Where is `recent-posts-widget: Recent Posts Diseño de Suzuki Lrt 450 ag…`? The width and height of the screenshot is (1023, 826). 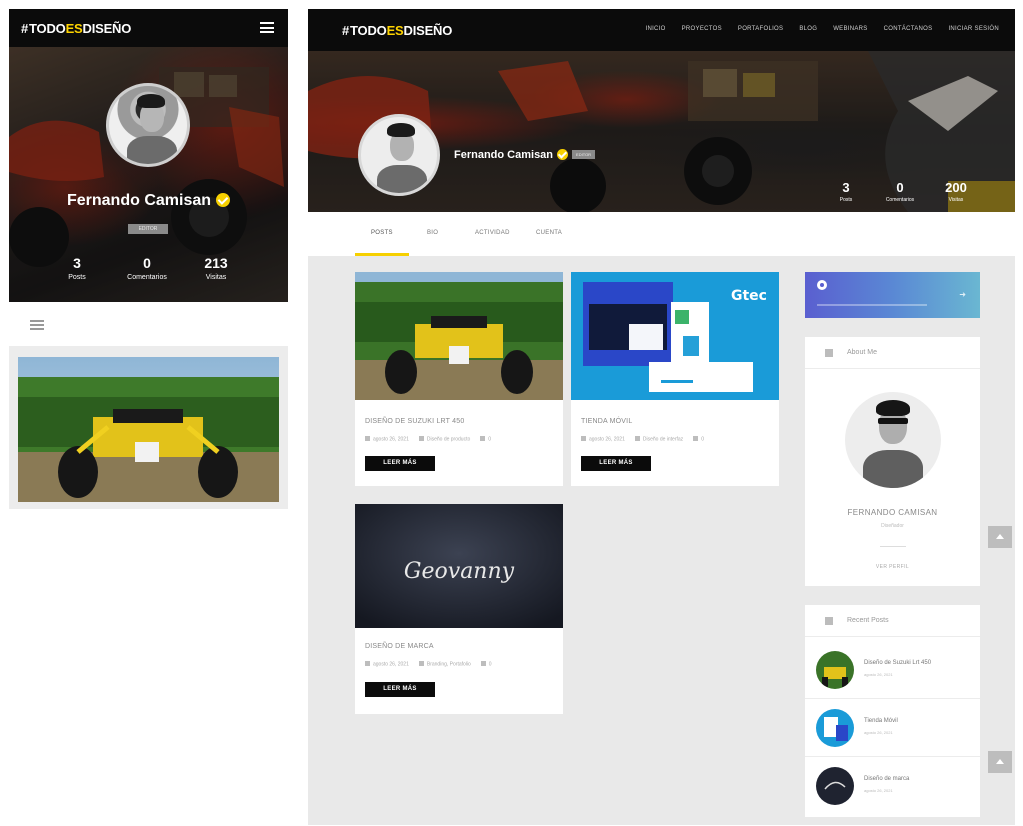 recent-posts-widget: Recent Posts Diseño de Suzuki Lrt 450 ag… is located at coordinates (892, 711).